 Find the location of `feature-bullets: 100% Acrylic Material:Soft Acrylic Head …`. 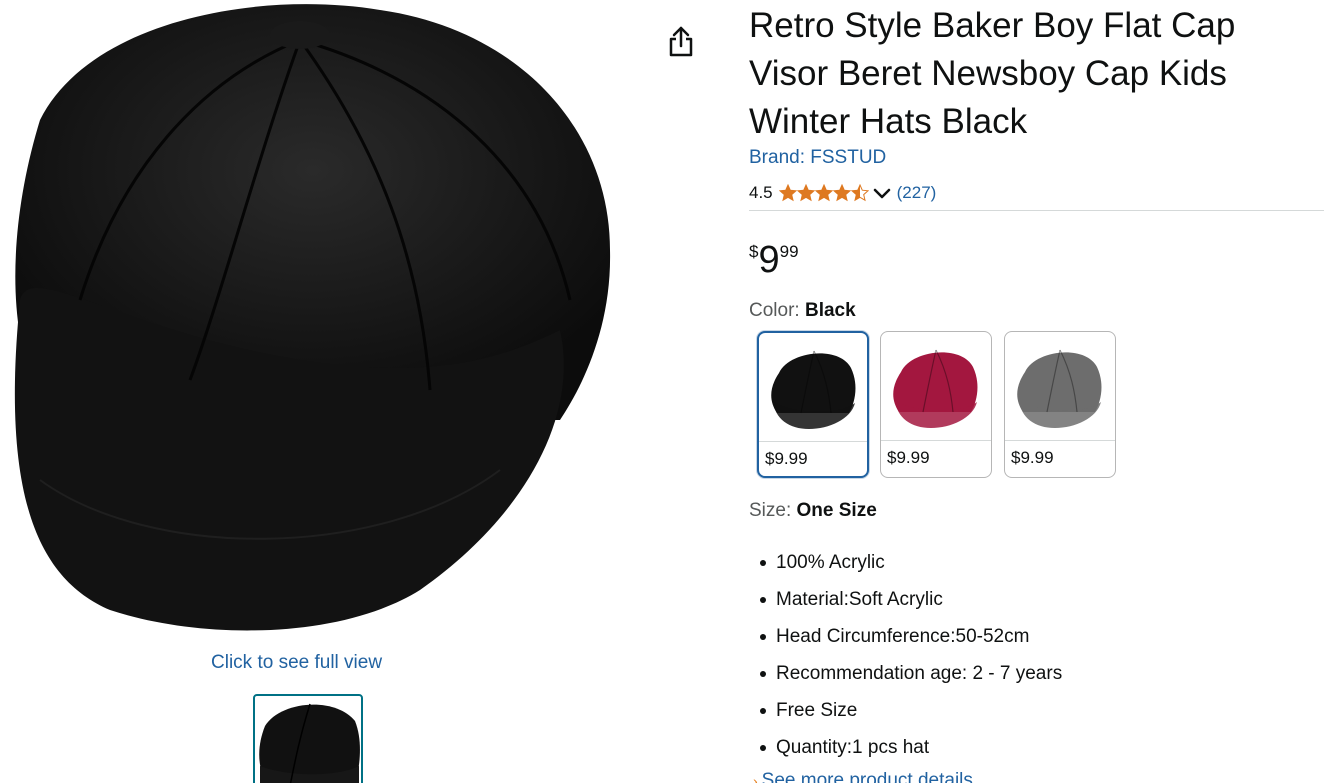

feature-bullets: 100% Acrylic Material:Soft Acrylic Head … is located at coordinates (911, 655).